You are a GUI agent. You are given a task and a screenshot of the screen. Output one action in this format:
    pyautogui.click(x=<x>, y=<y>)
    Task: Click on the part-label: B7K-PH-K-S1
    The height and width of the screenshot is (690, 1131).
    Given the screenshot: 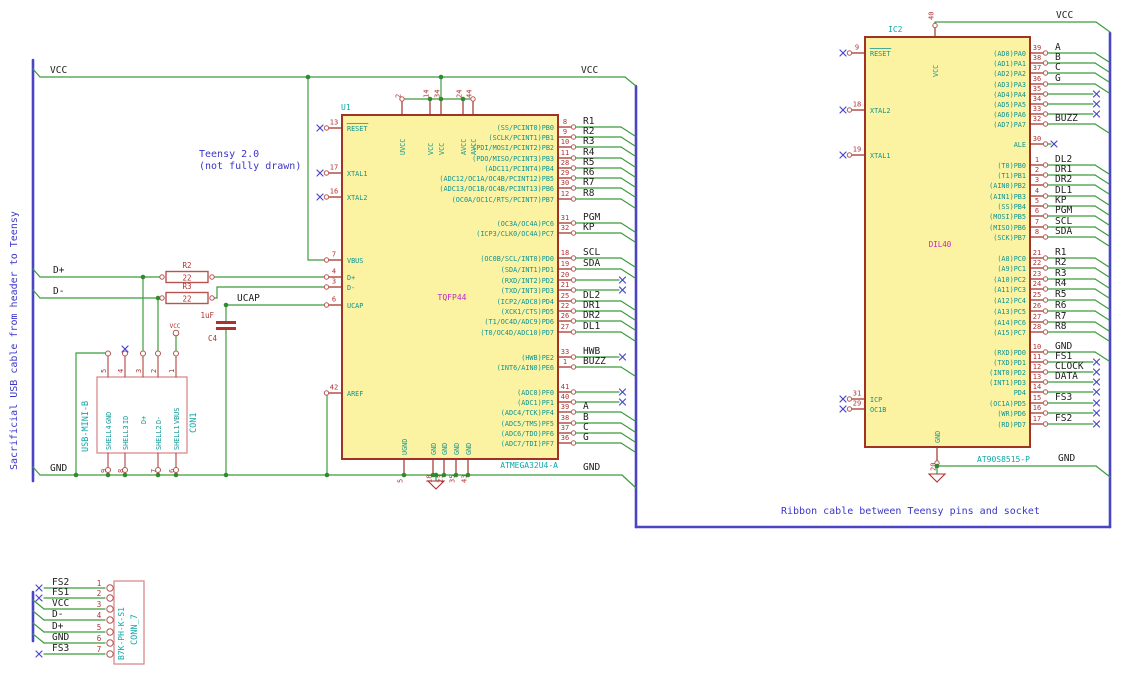 What is the action you would take?
    pyautogui.click(x=121, y=633)
    